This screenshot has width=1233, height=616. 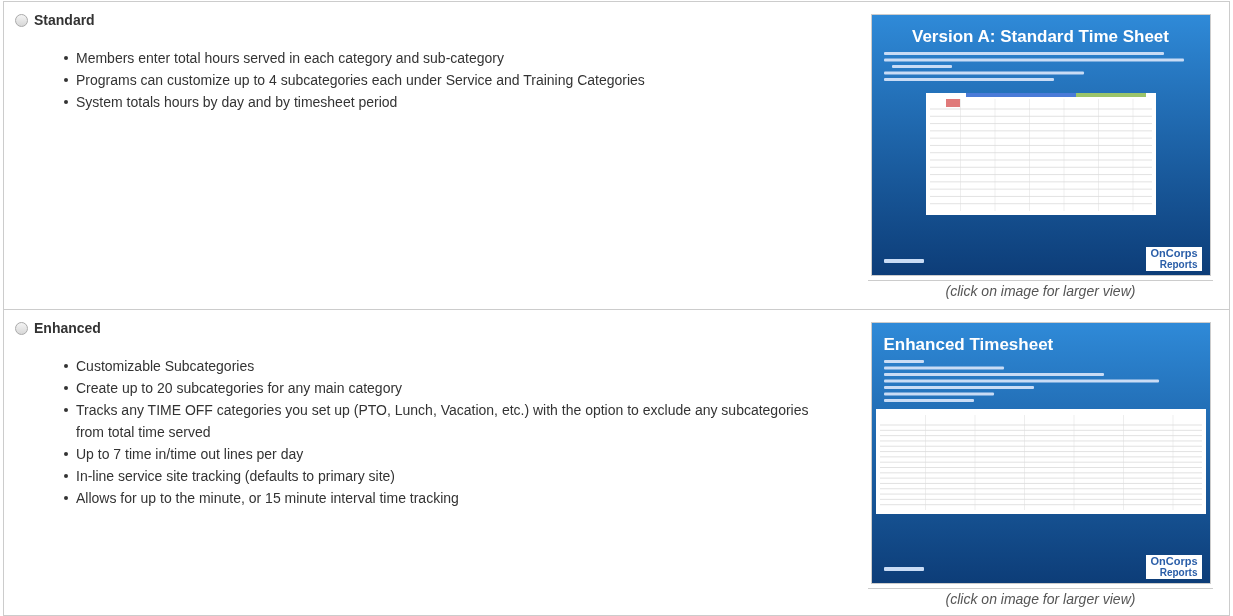 I want to click on bullet-text: Allows for up to the minute, or 15 minute interval time tracking, so click(x=267, y=498).